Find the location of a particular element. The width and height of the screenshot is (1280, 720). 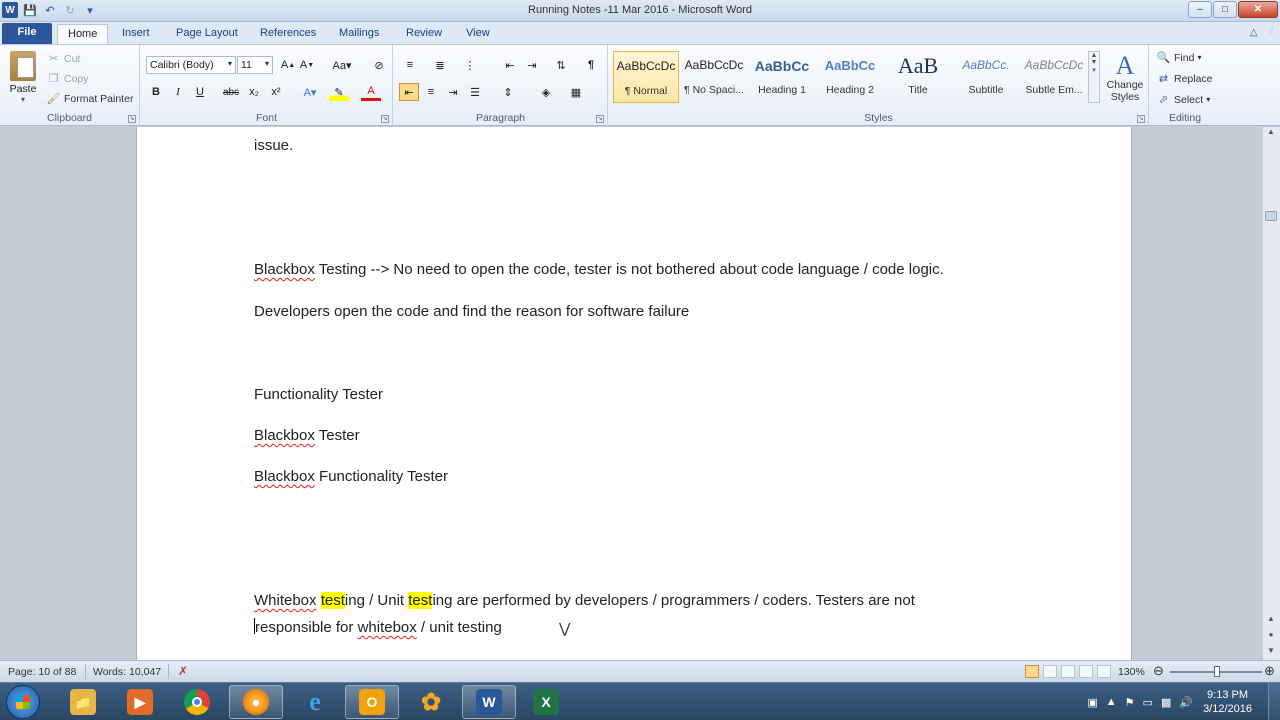

tab-home: Home is located at coordinates (83, 34).